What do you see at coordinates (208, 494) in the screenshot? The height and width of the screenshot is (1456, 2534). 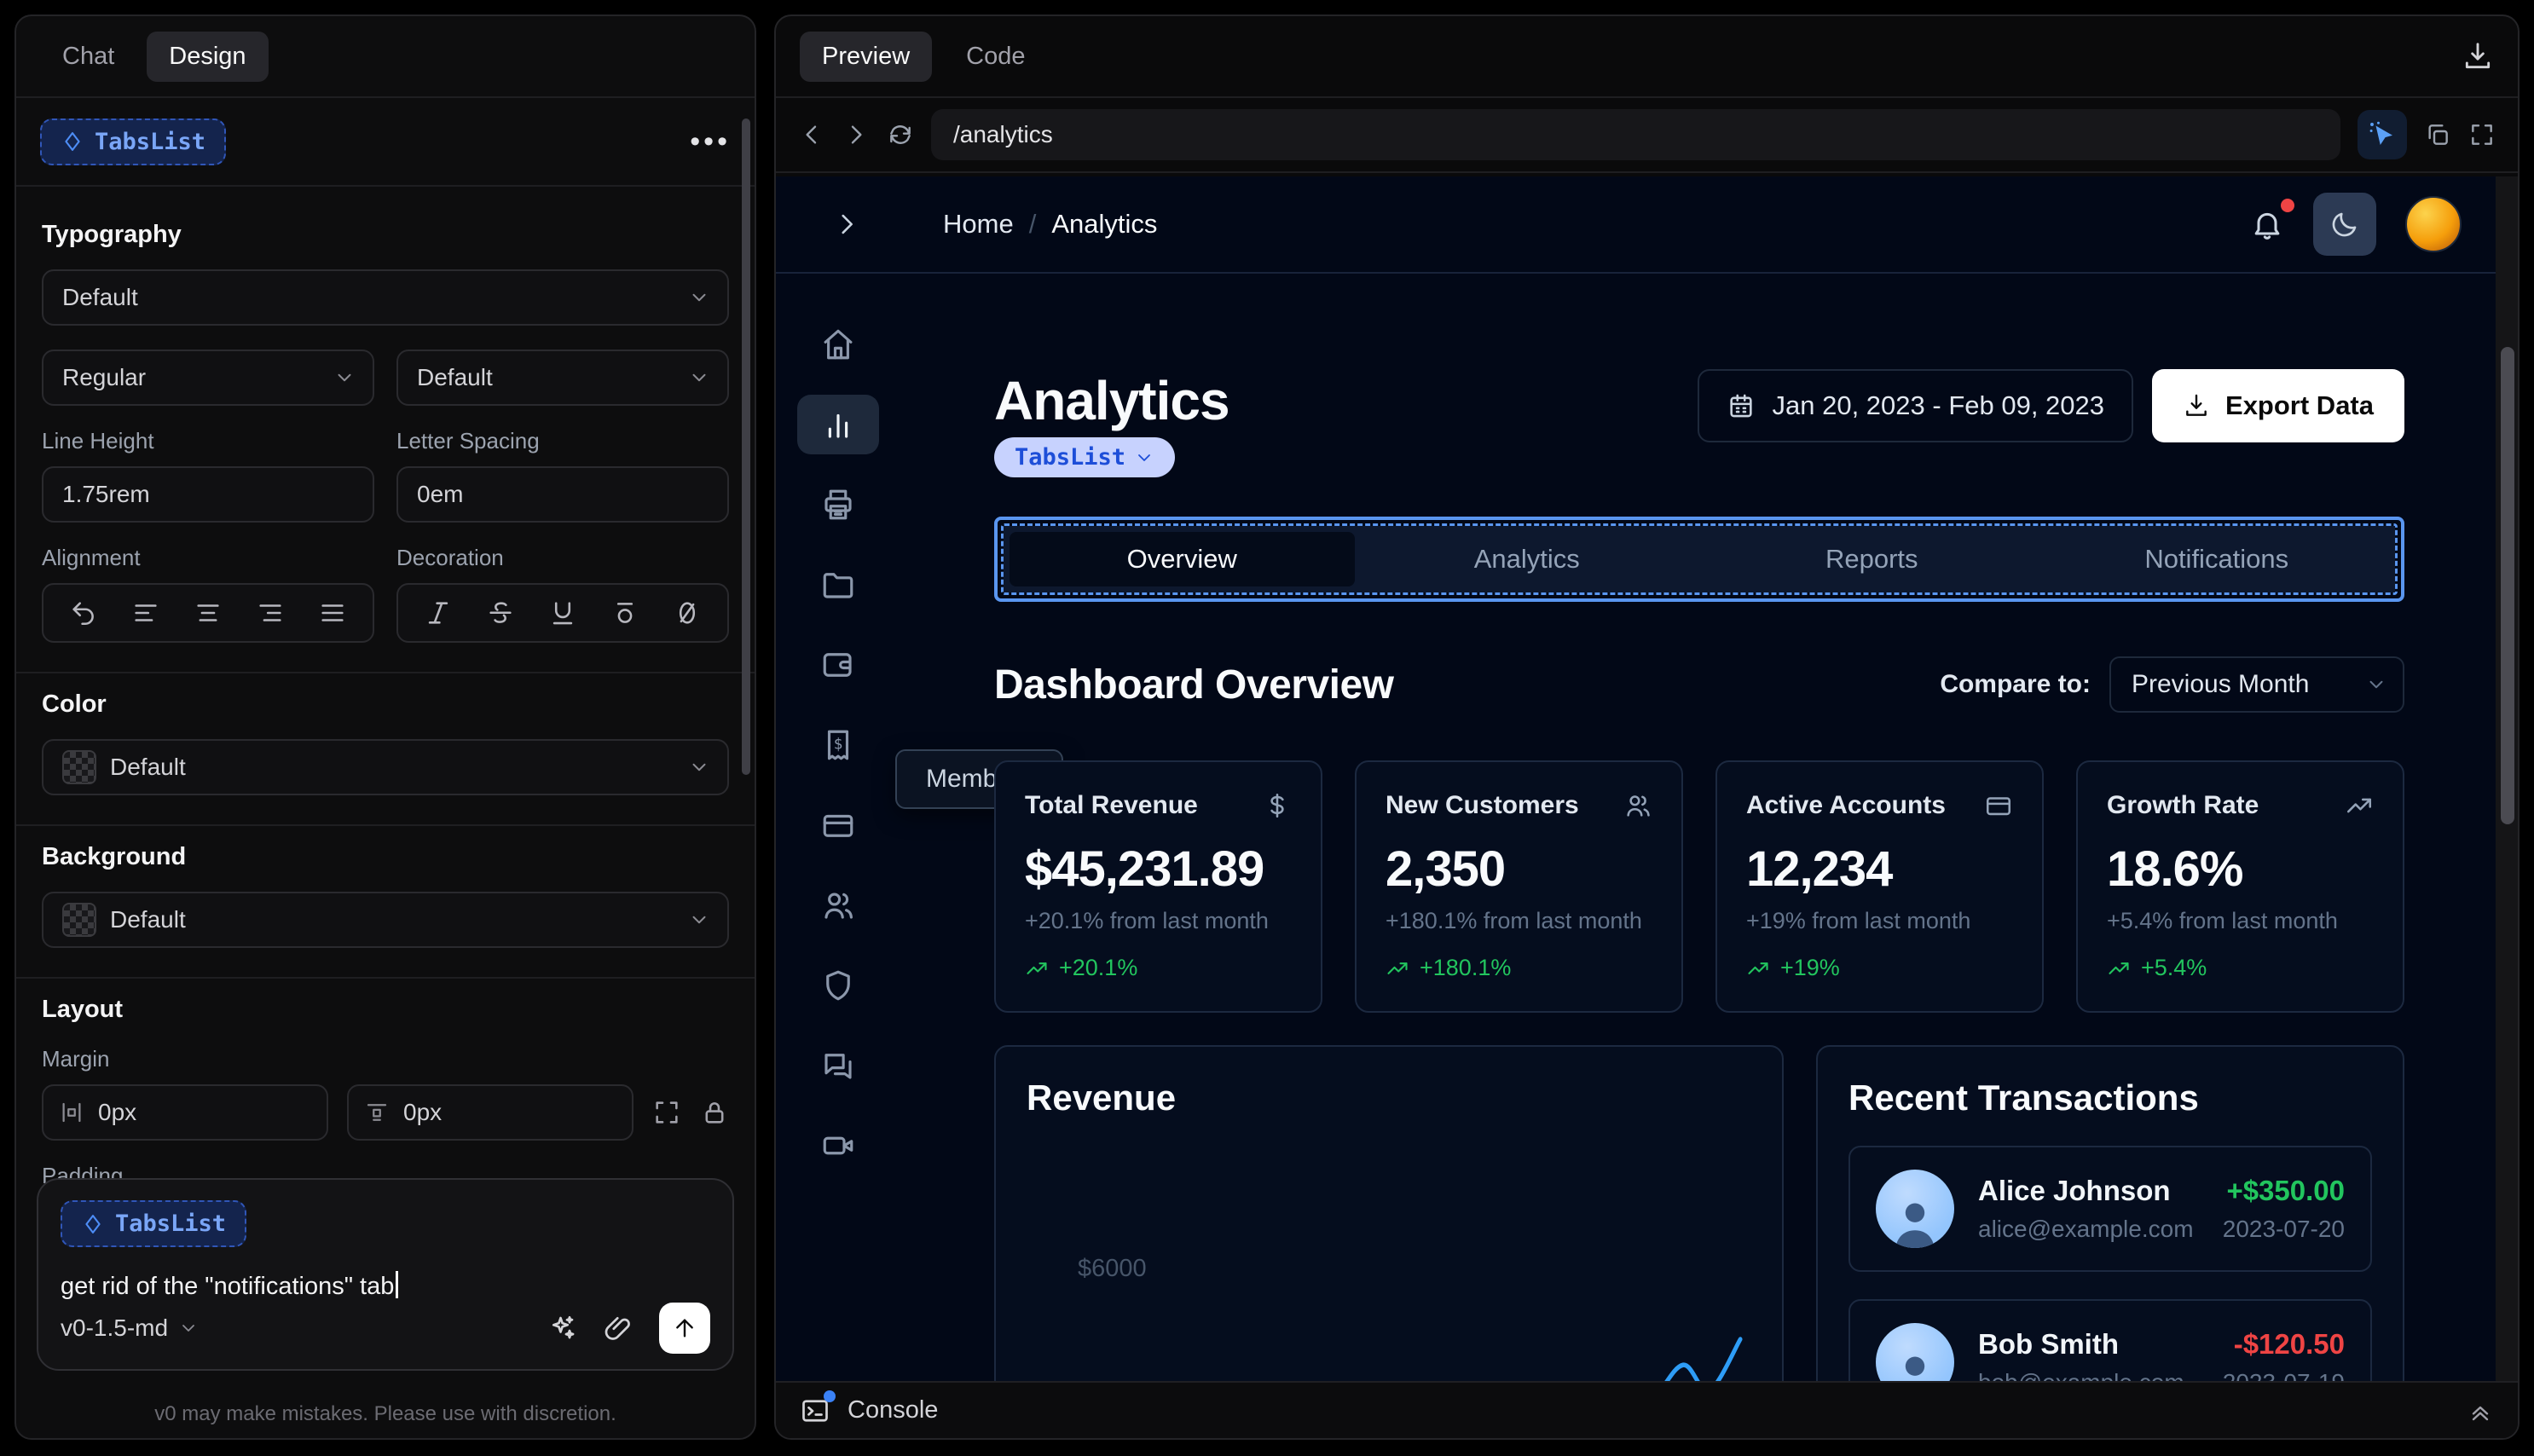 I see `line-height-input: 1.75rem` at bounding box center [208, 494].